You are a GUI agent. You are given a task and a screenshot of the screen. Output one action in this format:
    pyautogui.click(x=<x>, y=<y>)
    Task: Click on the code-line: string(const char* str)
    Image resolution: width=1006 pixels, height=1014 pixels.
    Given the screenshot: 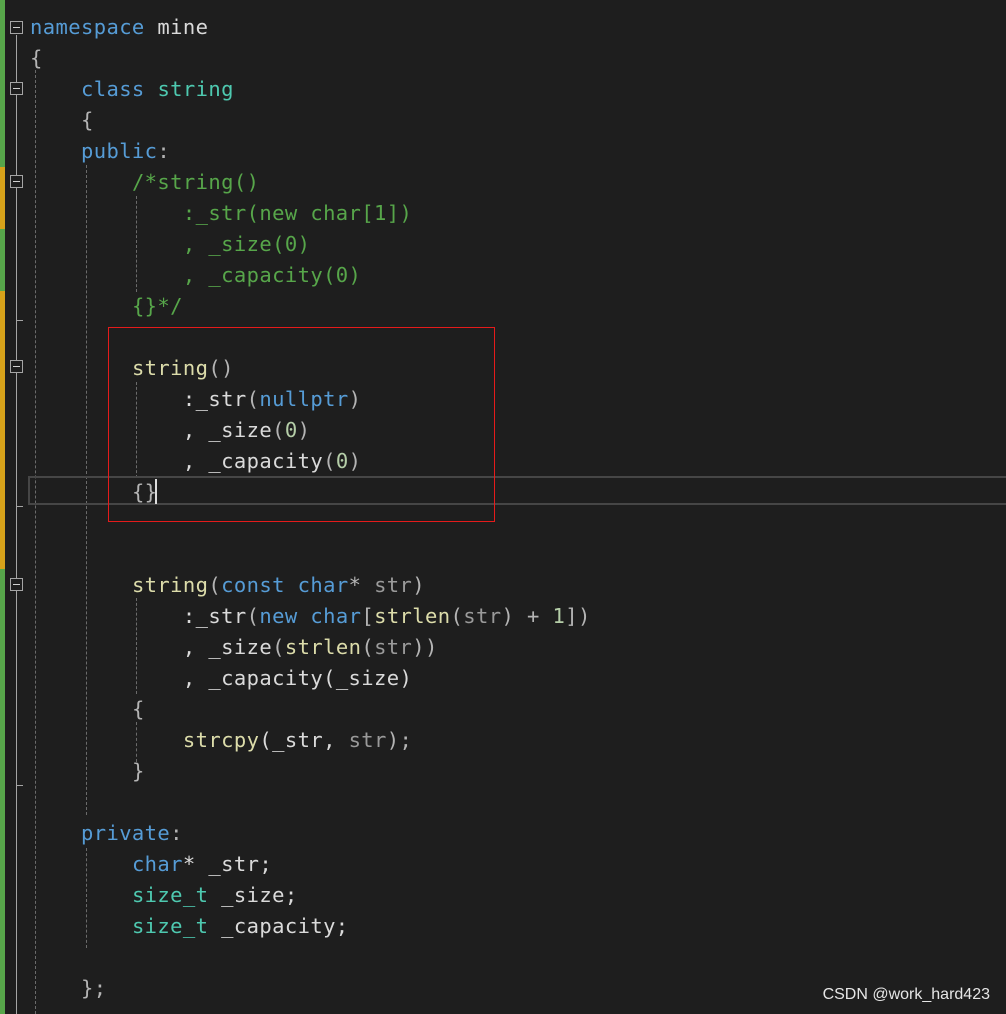 What is the action you would take?
    pyautogui.click(x=227, y=585)
    